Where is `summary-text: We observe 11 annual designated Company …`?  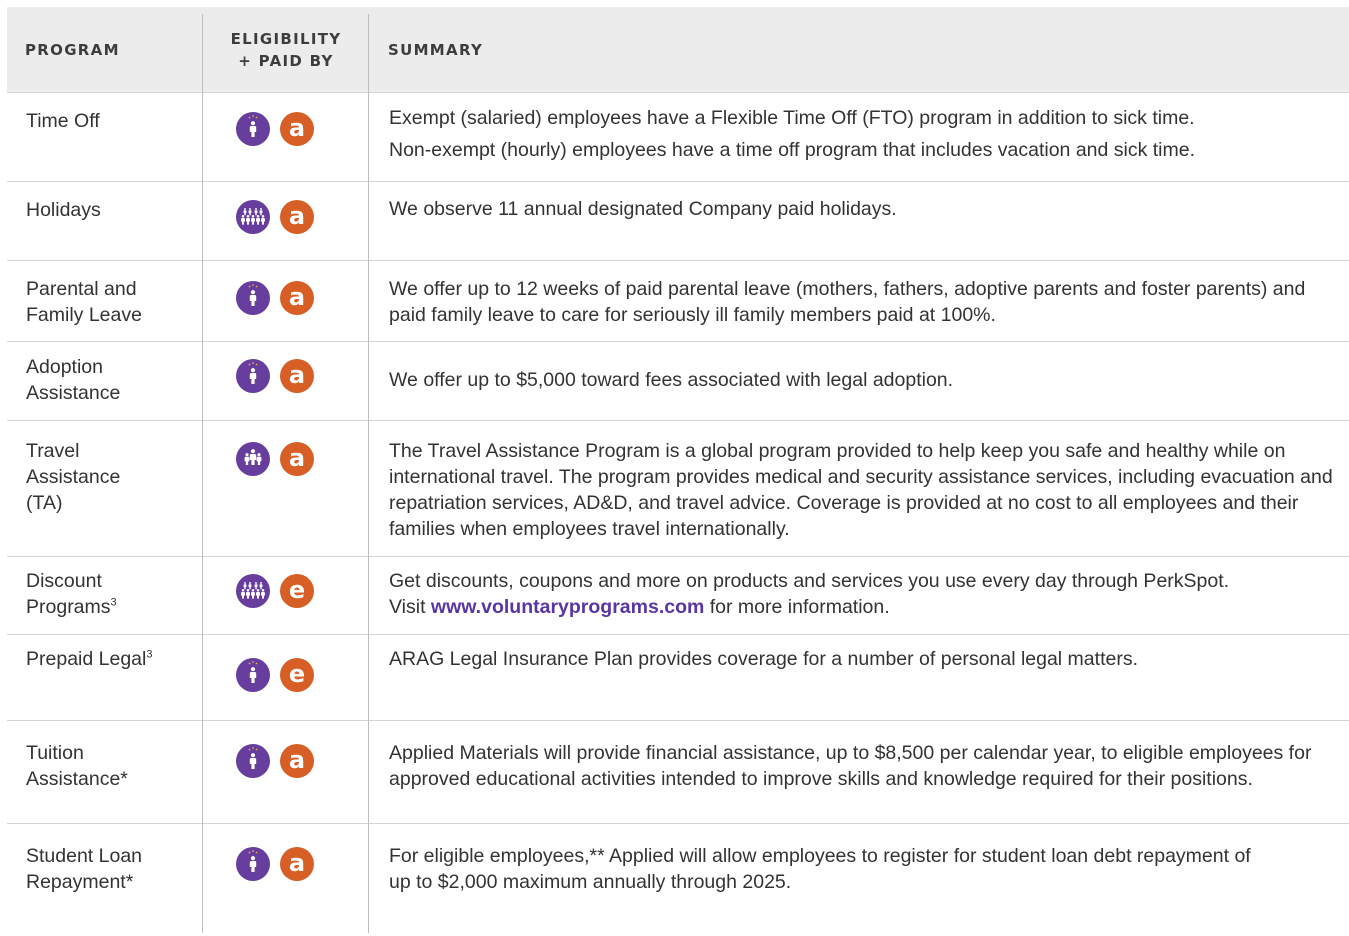 summary-text: We observe 11 annual designated Company … is located at coordinates (643, 209).